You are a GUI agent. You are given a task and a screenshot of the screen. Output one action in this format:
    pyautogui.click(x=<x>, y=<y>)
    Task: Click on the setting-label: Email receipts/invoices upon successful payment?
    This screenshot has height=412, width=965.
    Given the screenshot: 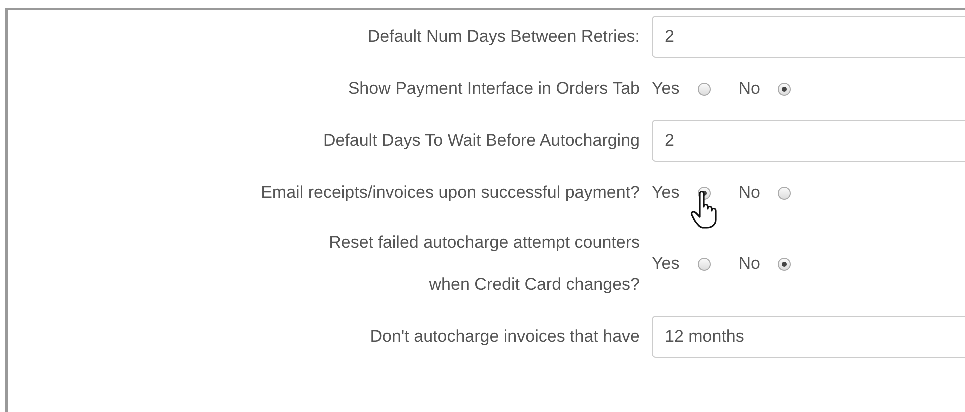 What is the action you would take?
    pyautogui.click(x=450, y=193)
    